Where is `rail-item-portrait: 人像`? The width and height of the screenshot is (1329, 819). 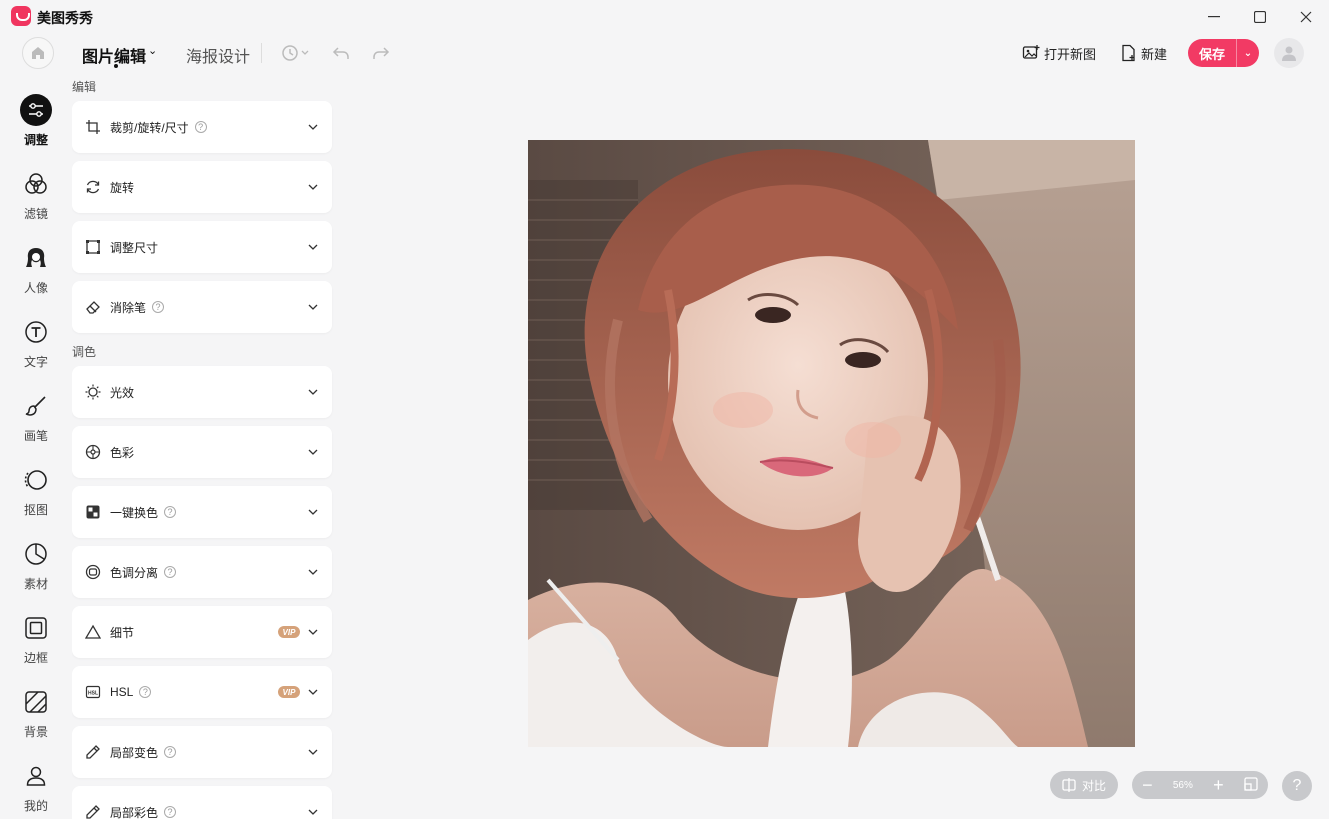
rail-item-portrait: 人像 is located at coordinates (36, 272).